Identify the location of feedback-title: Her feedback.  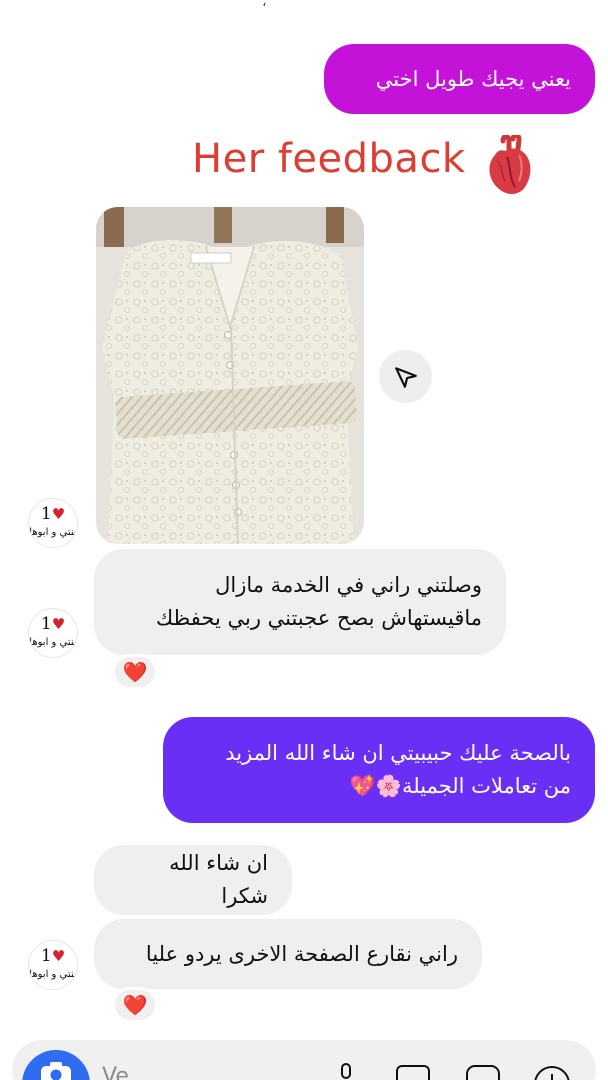
(329, 159).